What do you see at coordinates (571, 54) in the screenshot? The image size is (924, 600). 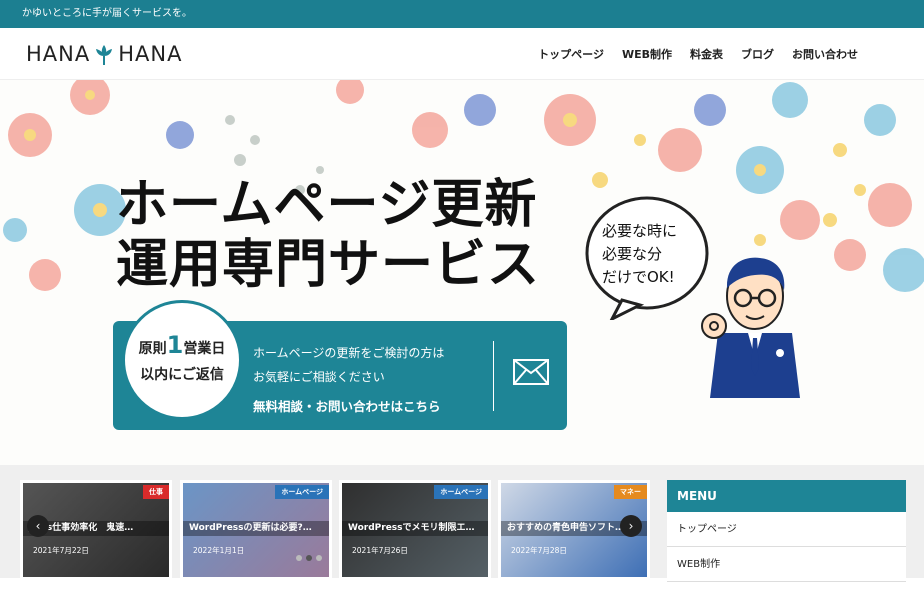 I see `nav-item-top: トップページ` at bounding box center [571, 54].